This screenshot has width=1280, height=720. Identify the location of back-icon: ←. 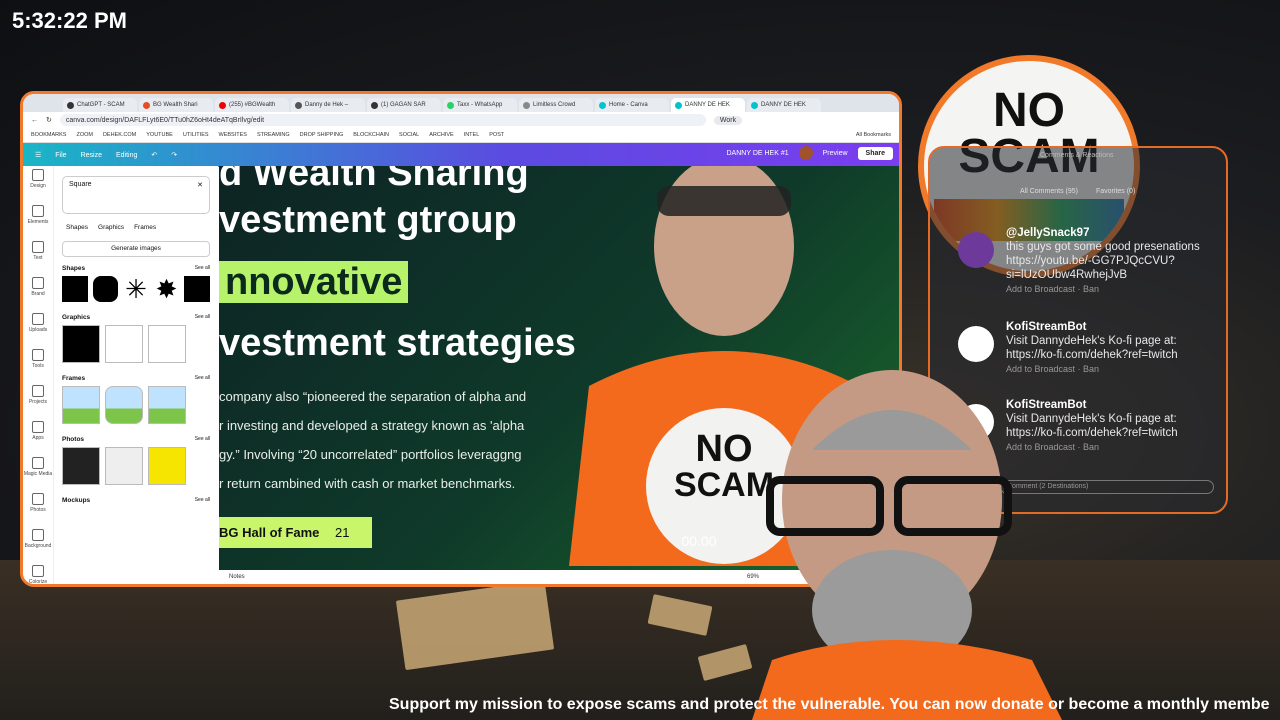
(34, 120).